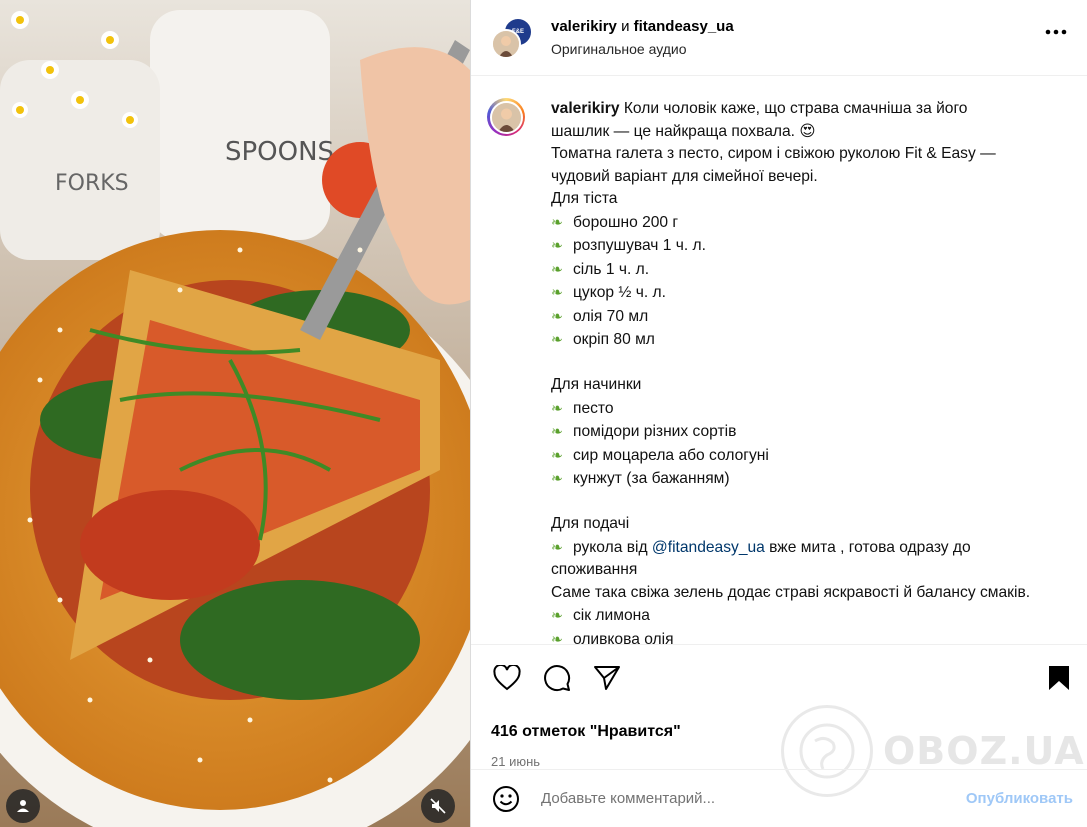  Describe the element at coordinates (811, 636) in the screenshot. I see `caption-list-item: ❧ оливкова олія` at that location.